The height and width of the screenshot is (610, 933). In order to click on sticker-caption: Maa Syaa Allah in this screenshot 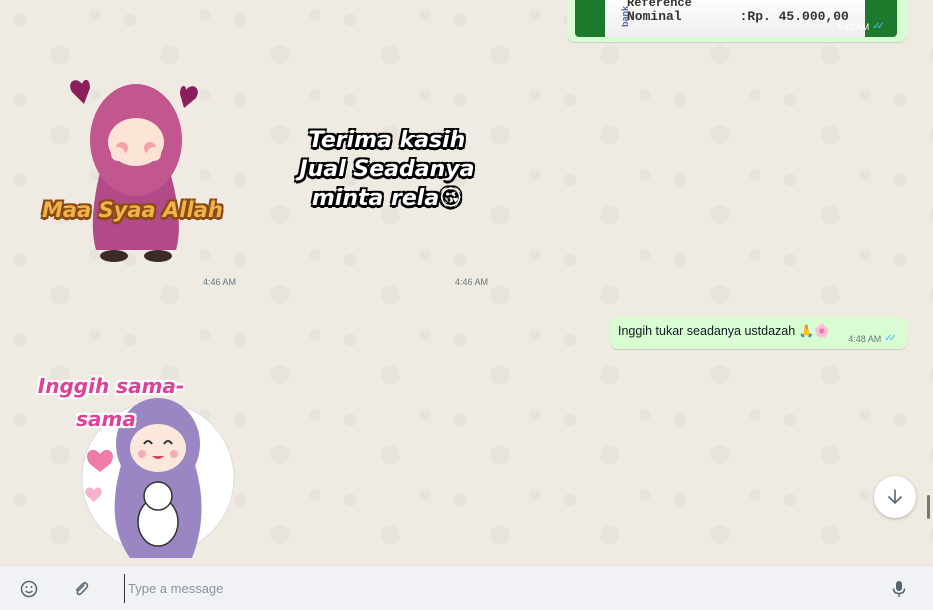, I will do `click(132, 210)`.